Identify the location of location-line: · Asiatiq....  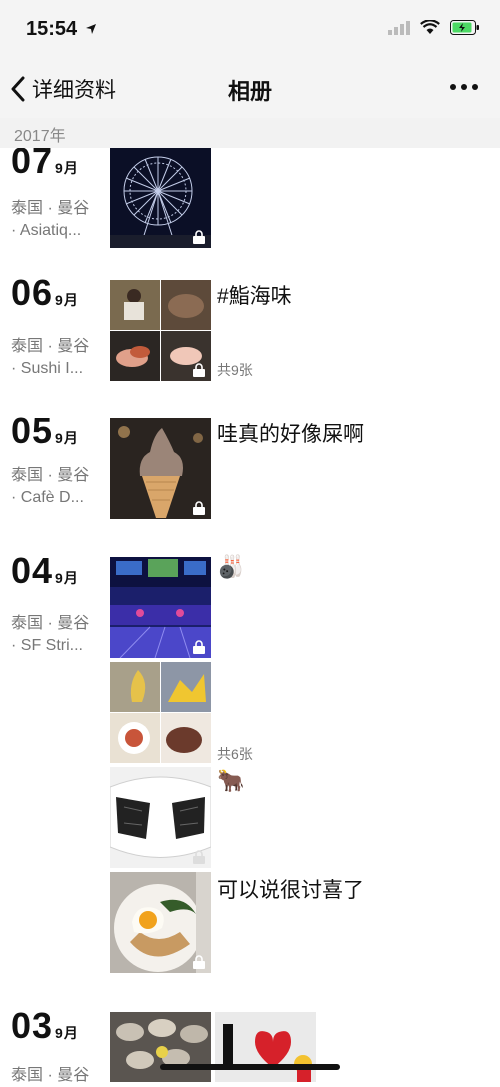
(46, 230).